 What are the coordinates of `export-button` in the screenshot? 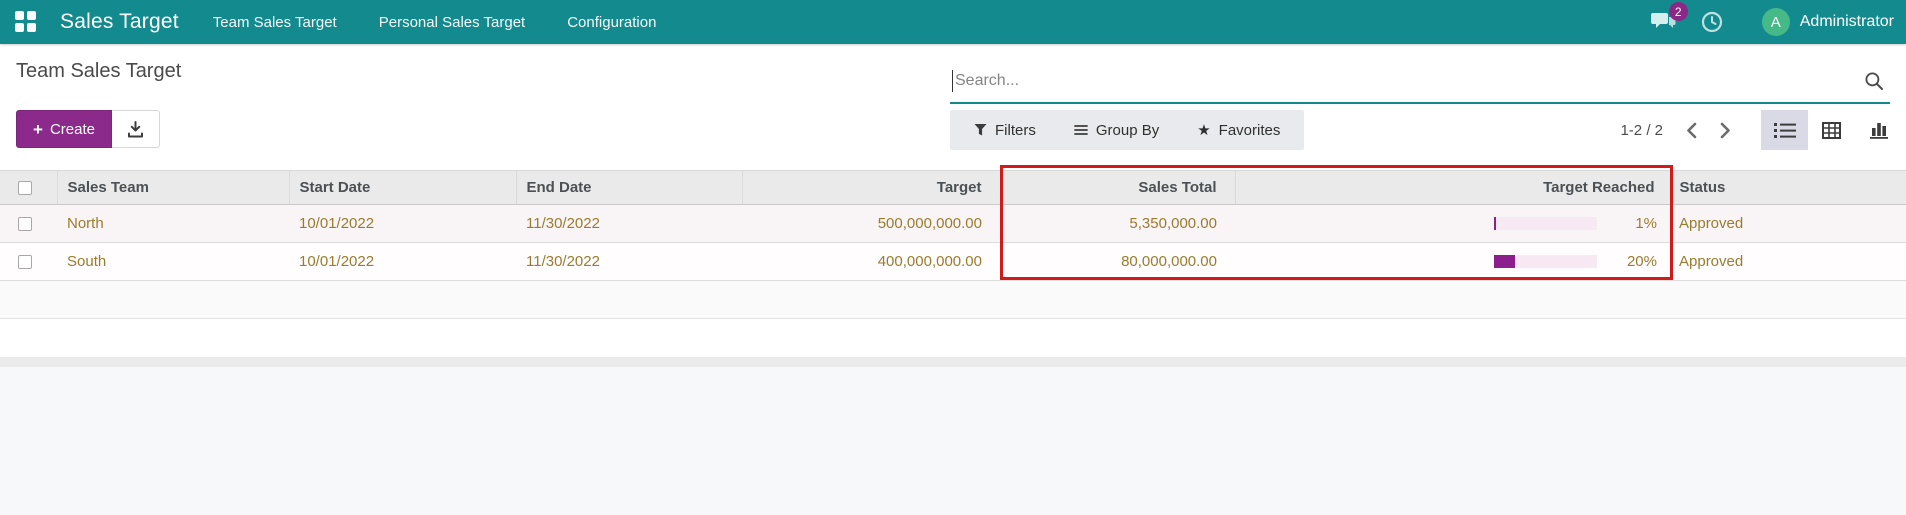 It's located at (135, 129).